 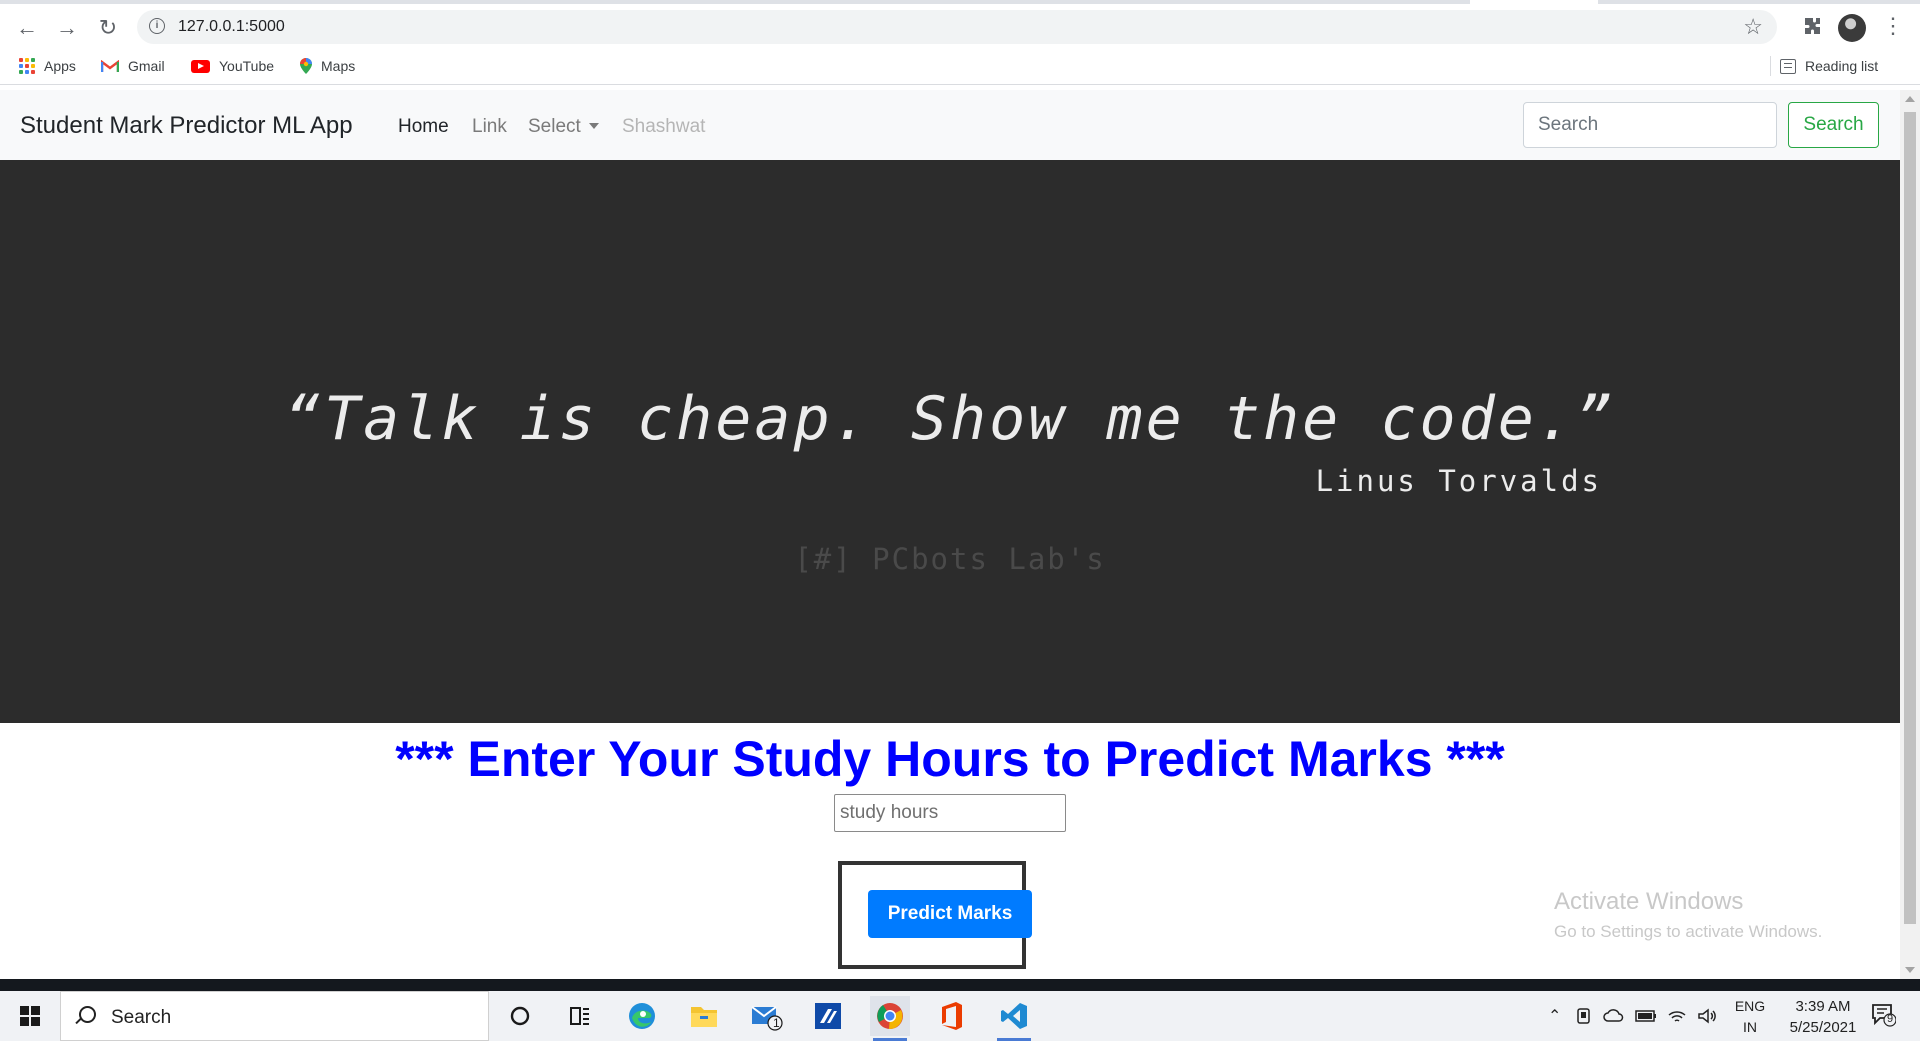 What do you see at coordinates (1632, 1016) in the screenshot?
I see `system-tray: ⌃` at bounding box center [1632, 1016].